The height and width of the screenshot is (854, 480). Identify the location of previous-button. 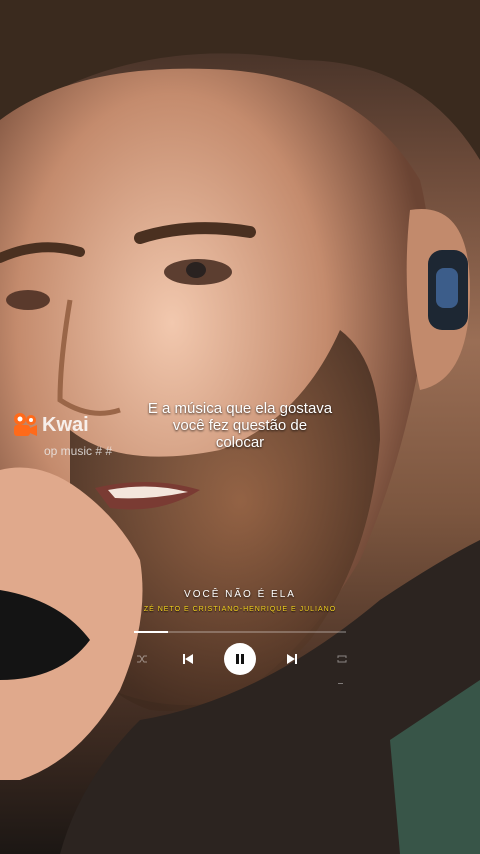
(188, 659).